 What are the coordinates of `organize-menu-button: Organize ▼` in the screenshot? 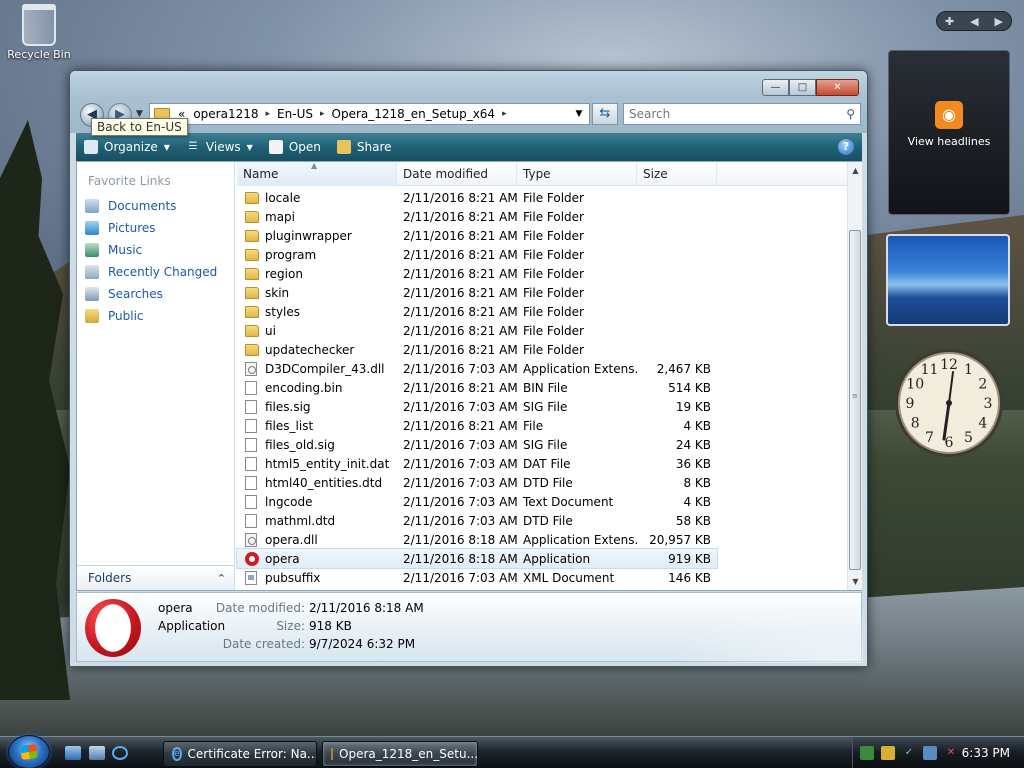 It's located at (127, 147).